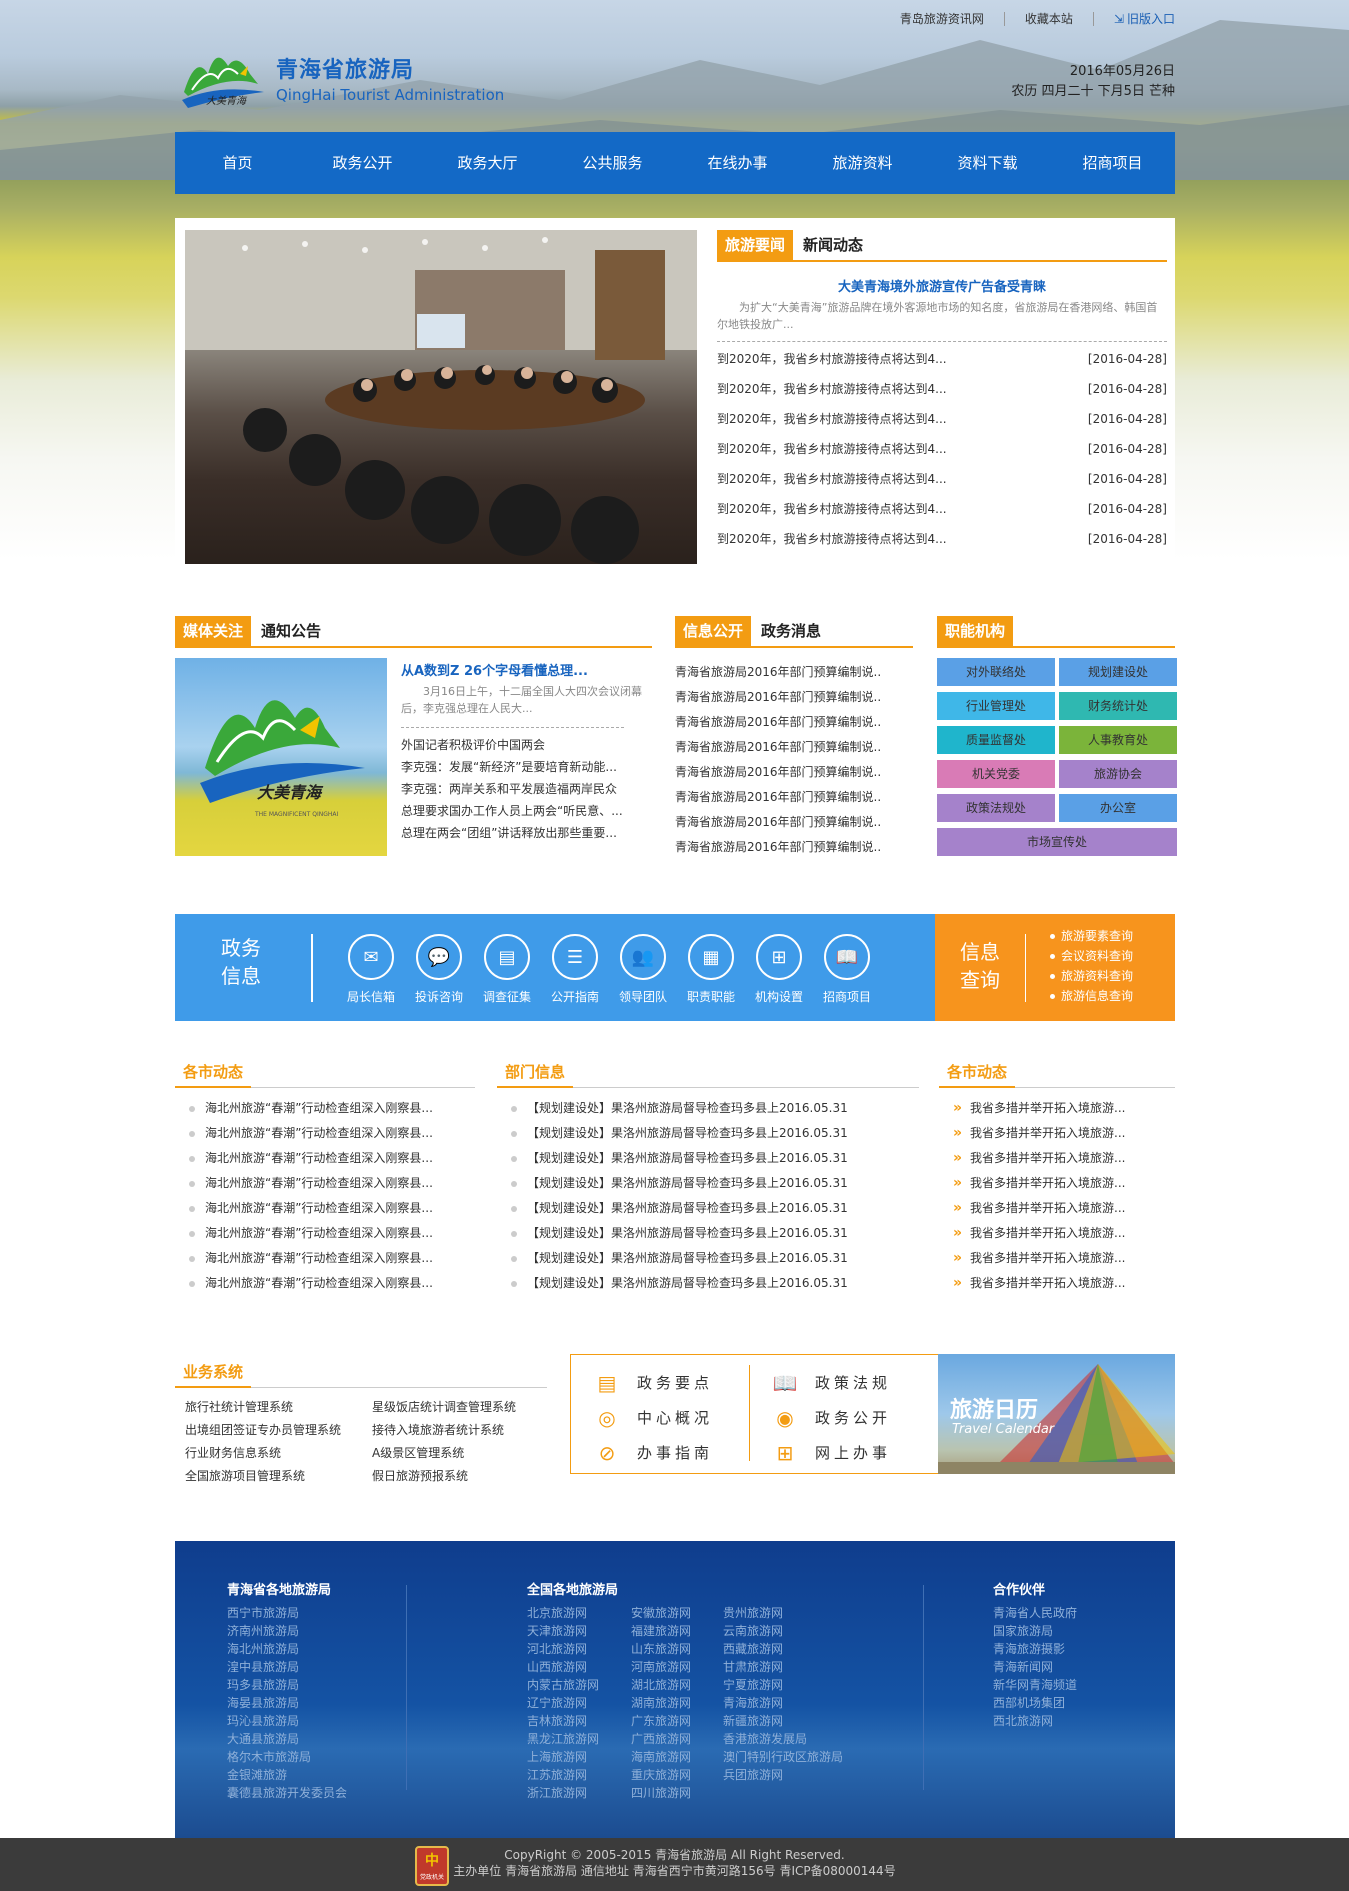 The width and height of the screenshot is (1349, 1891). I want to click on band-item: ☰ 公开指南, so click(575, 969).